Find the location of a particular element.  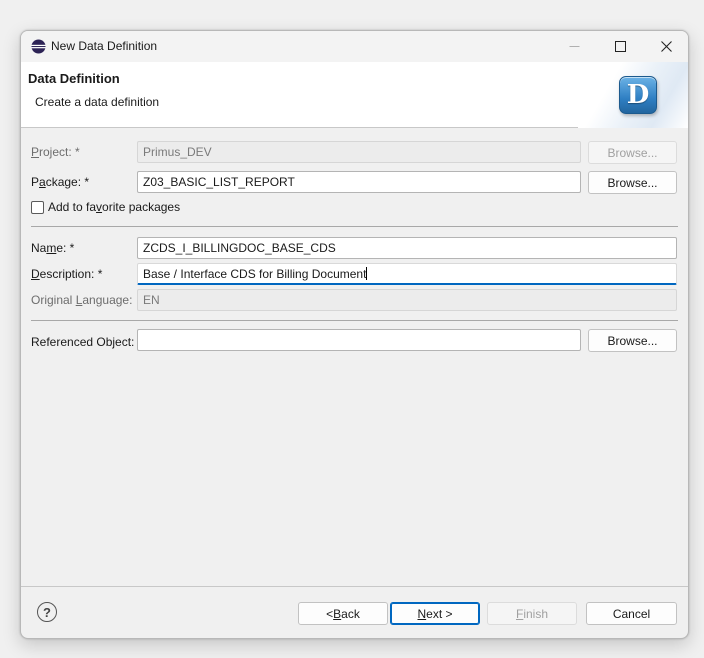

minimize-icon is located at coordinates (574, 46).